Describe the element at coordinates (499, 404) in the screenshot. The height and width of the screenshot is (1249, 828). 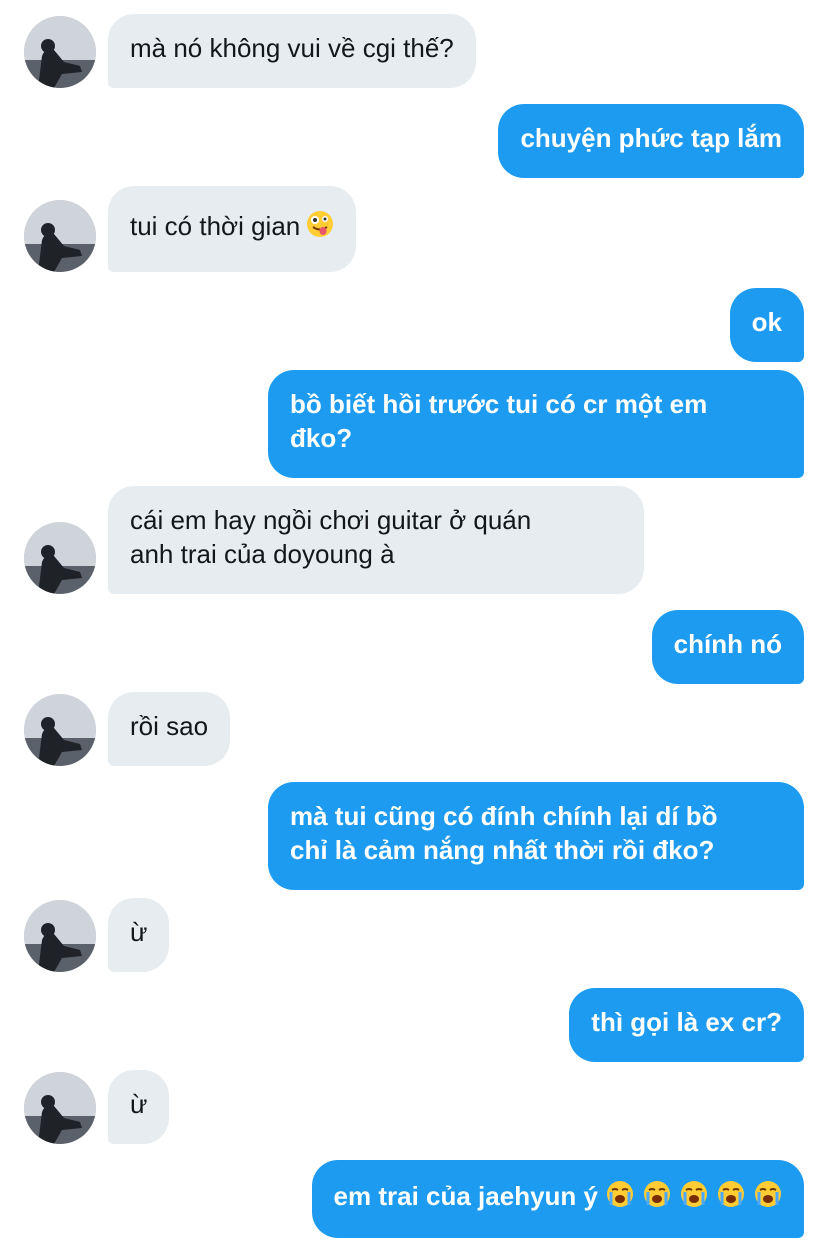
I see `message-line: bồ biết hồi trước tui có cr một em` at that location.